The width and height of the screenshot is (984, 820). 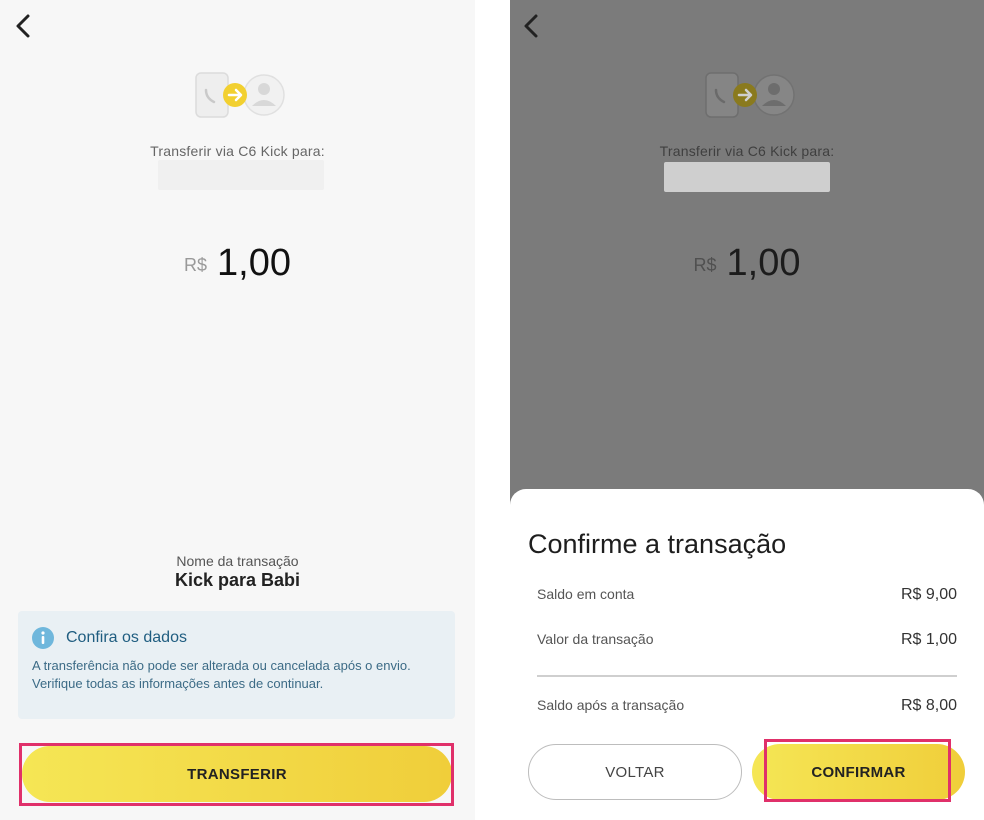 What do you see at coordinates (928, 705) in the screenshot?
I see `row-value: R$ 8,00` at bounding box center [928, 705].